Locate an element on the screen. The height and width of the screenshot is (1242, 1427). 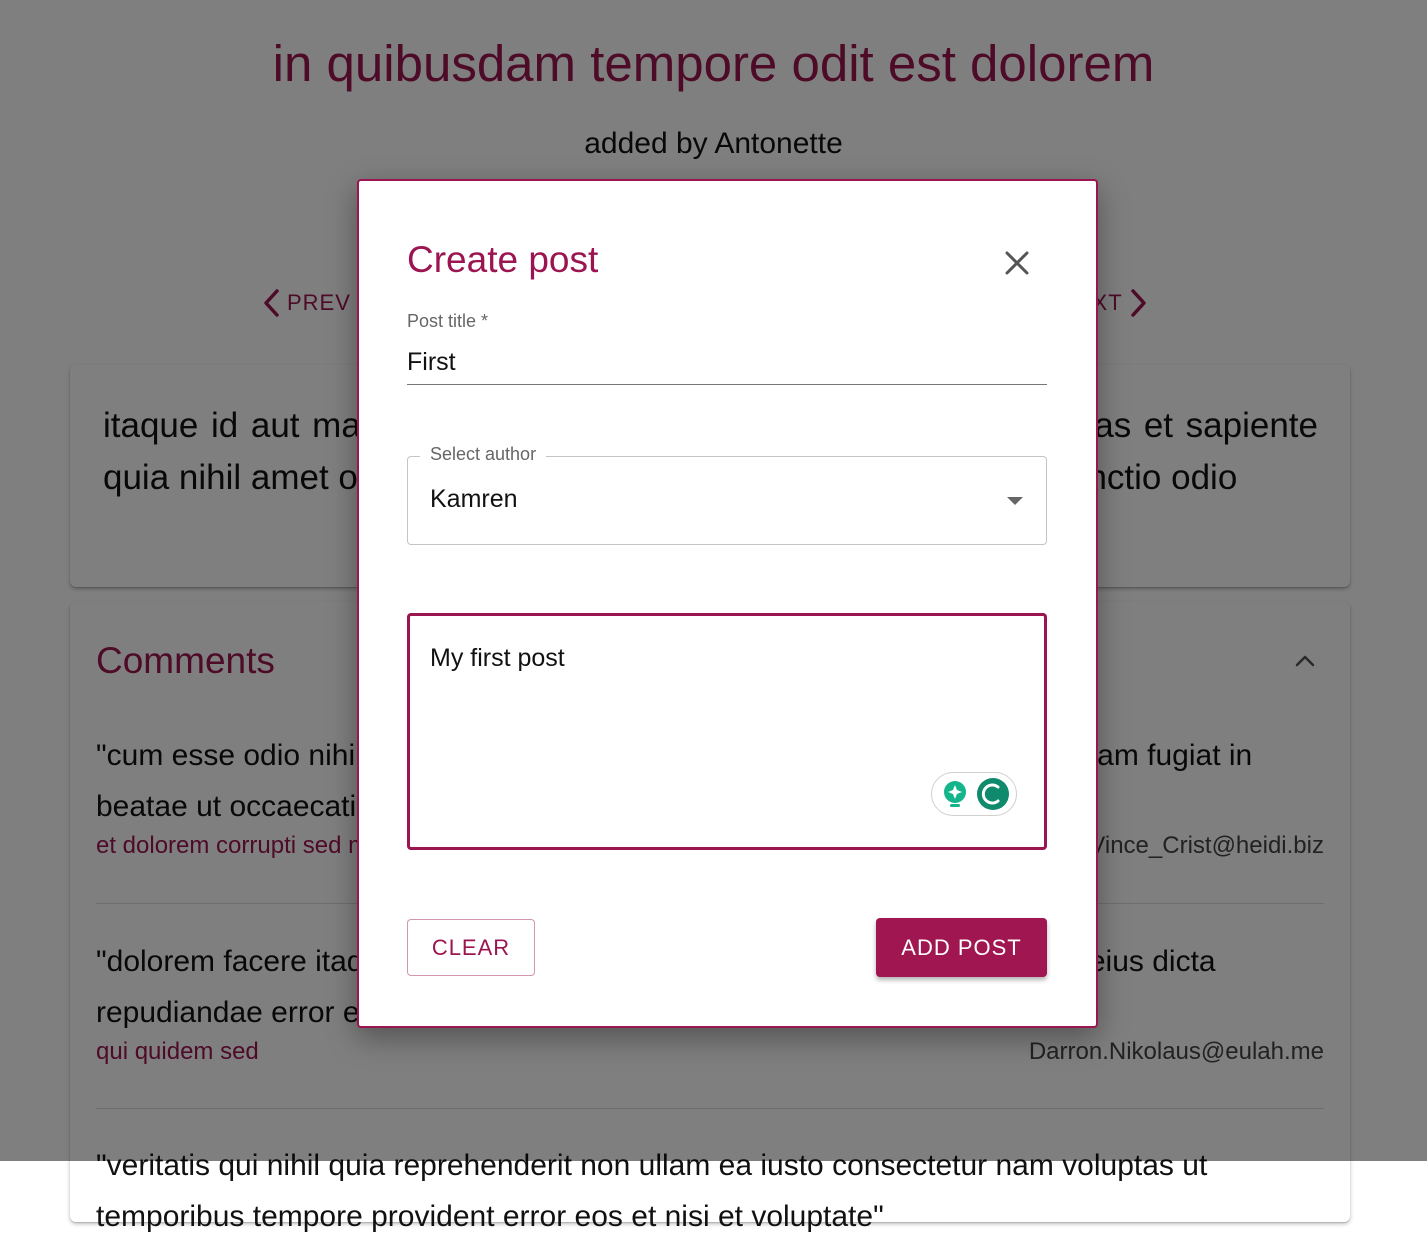
lightbulb-icon is located at coordinates (955, 794).